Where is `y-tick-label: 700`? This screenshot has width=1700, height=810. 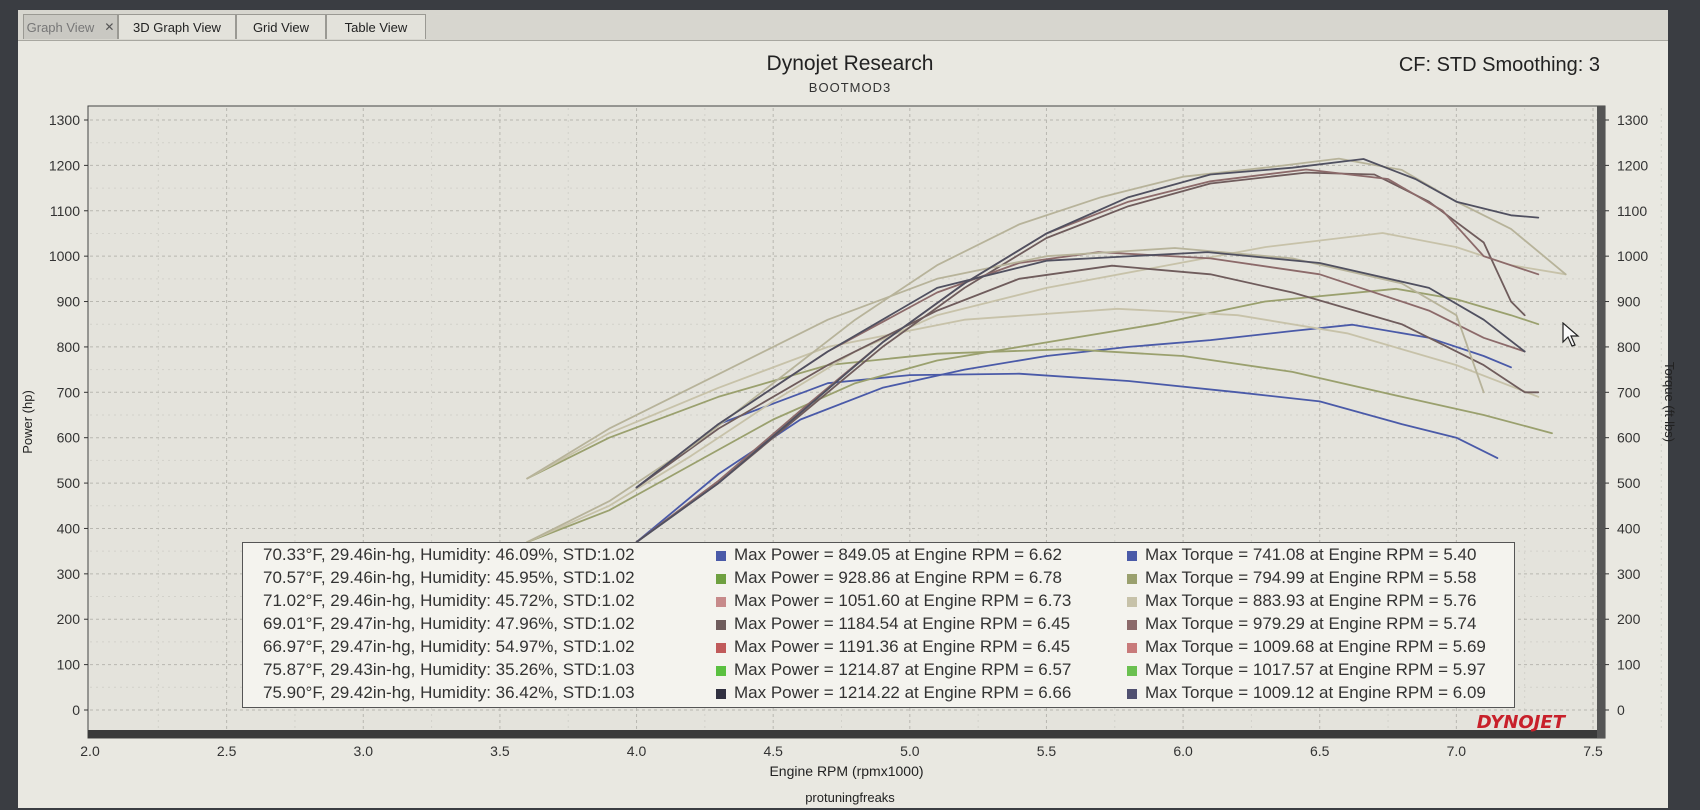 y-tick-label: 700 is located at coordinates (69, 392).